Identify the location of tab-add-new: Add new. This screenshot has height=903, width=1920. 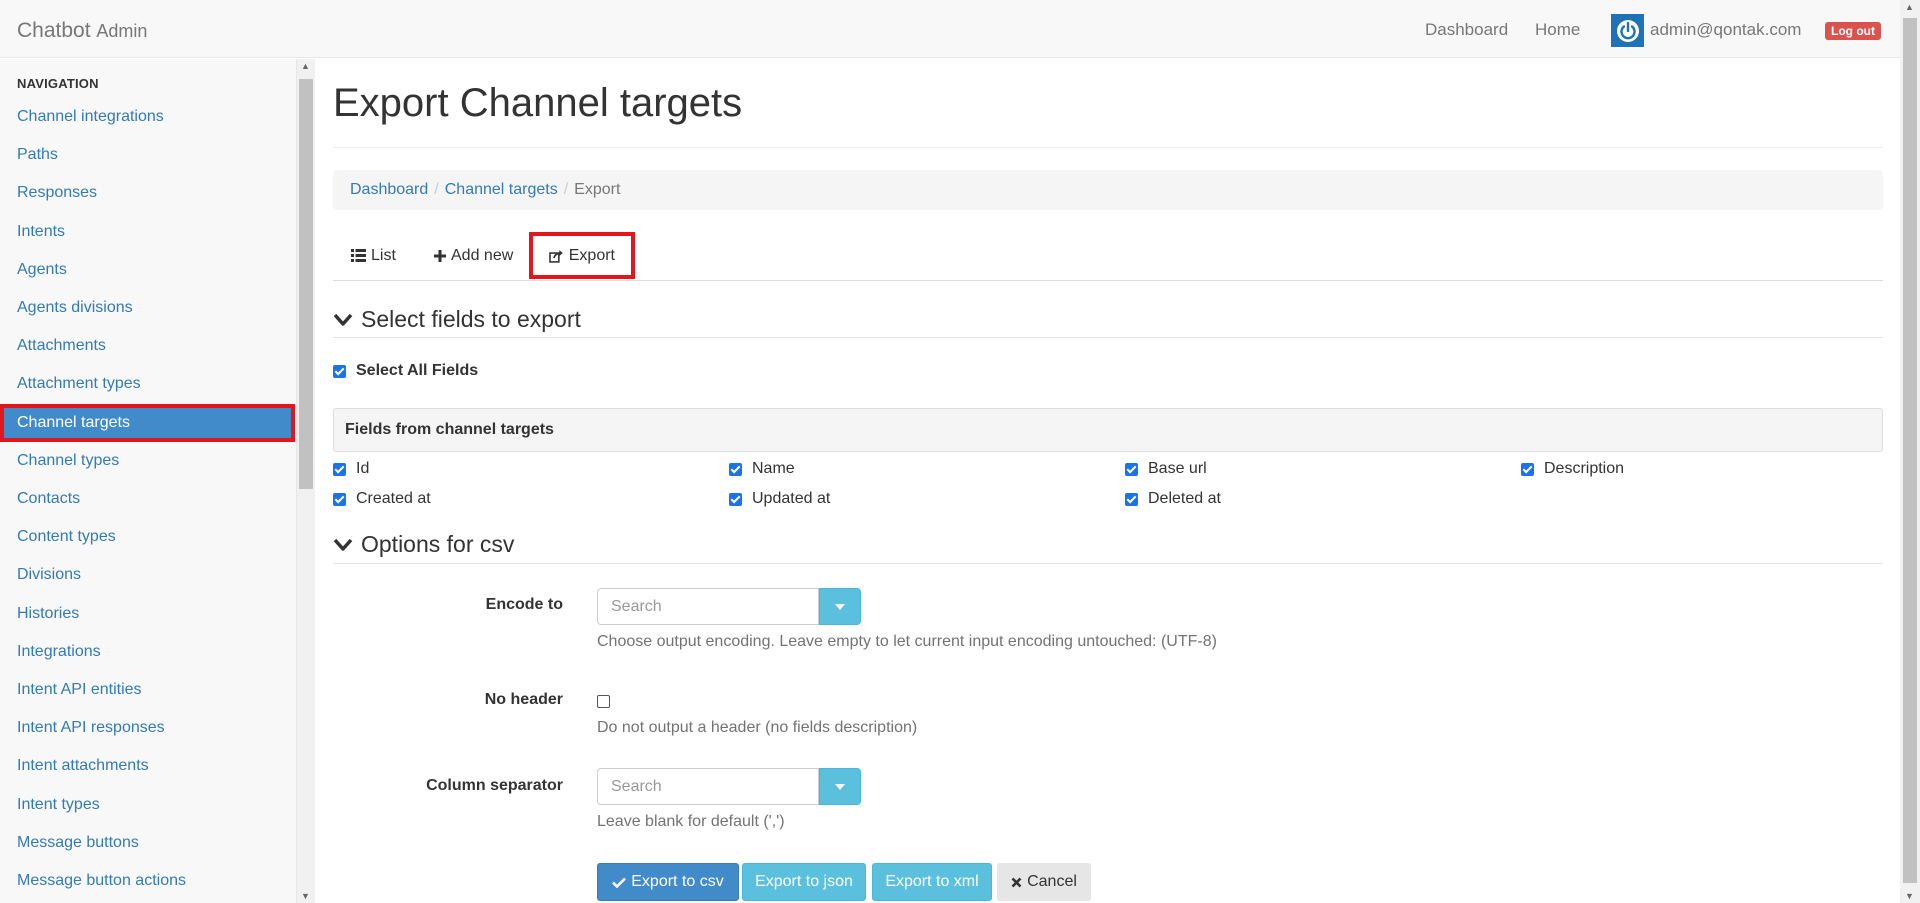
(473, 255).